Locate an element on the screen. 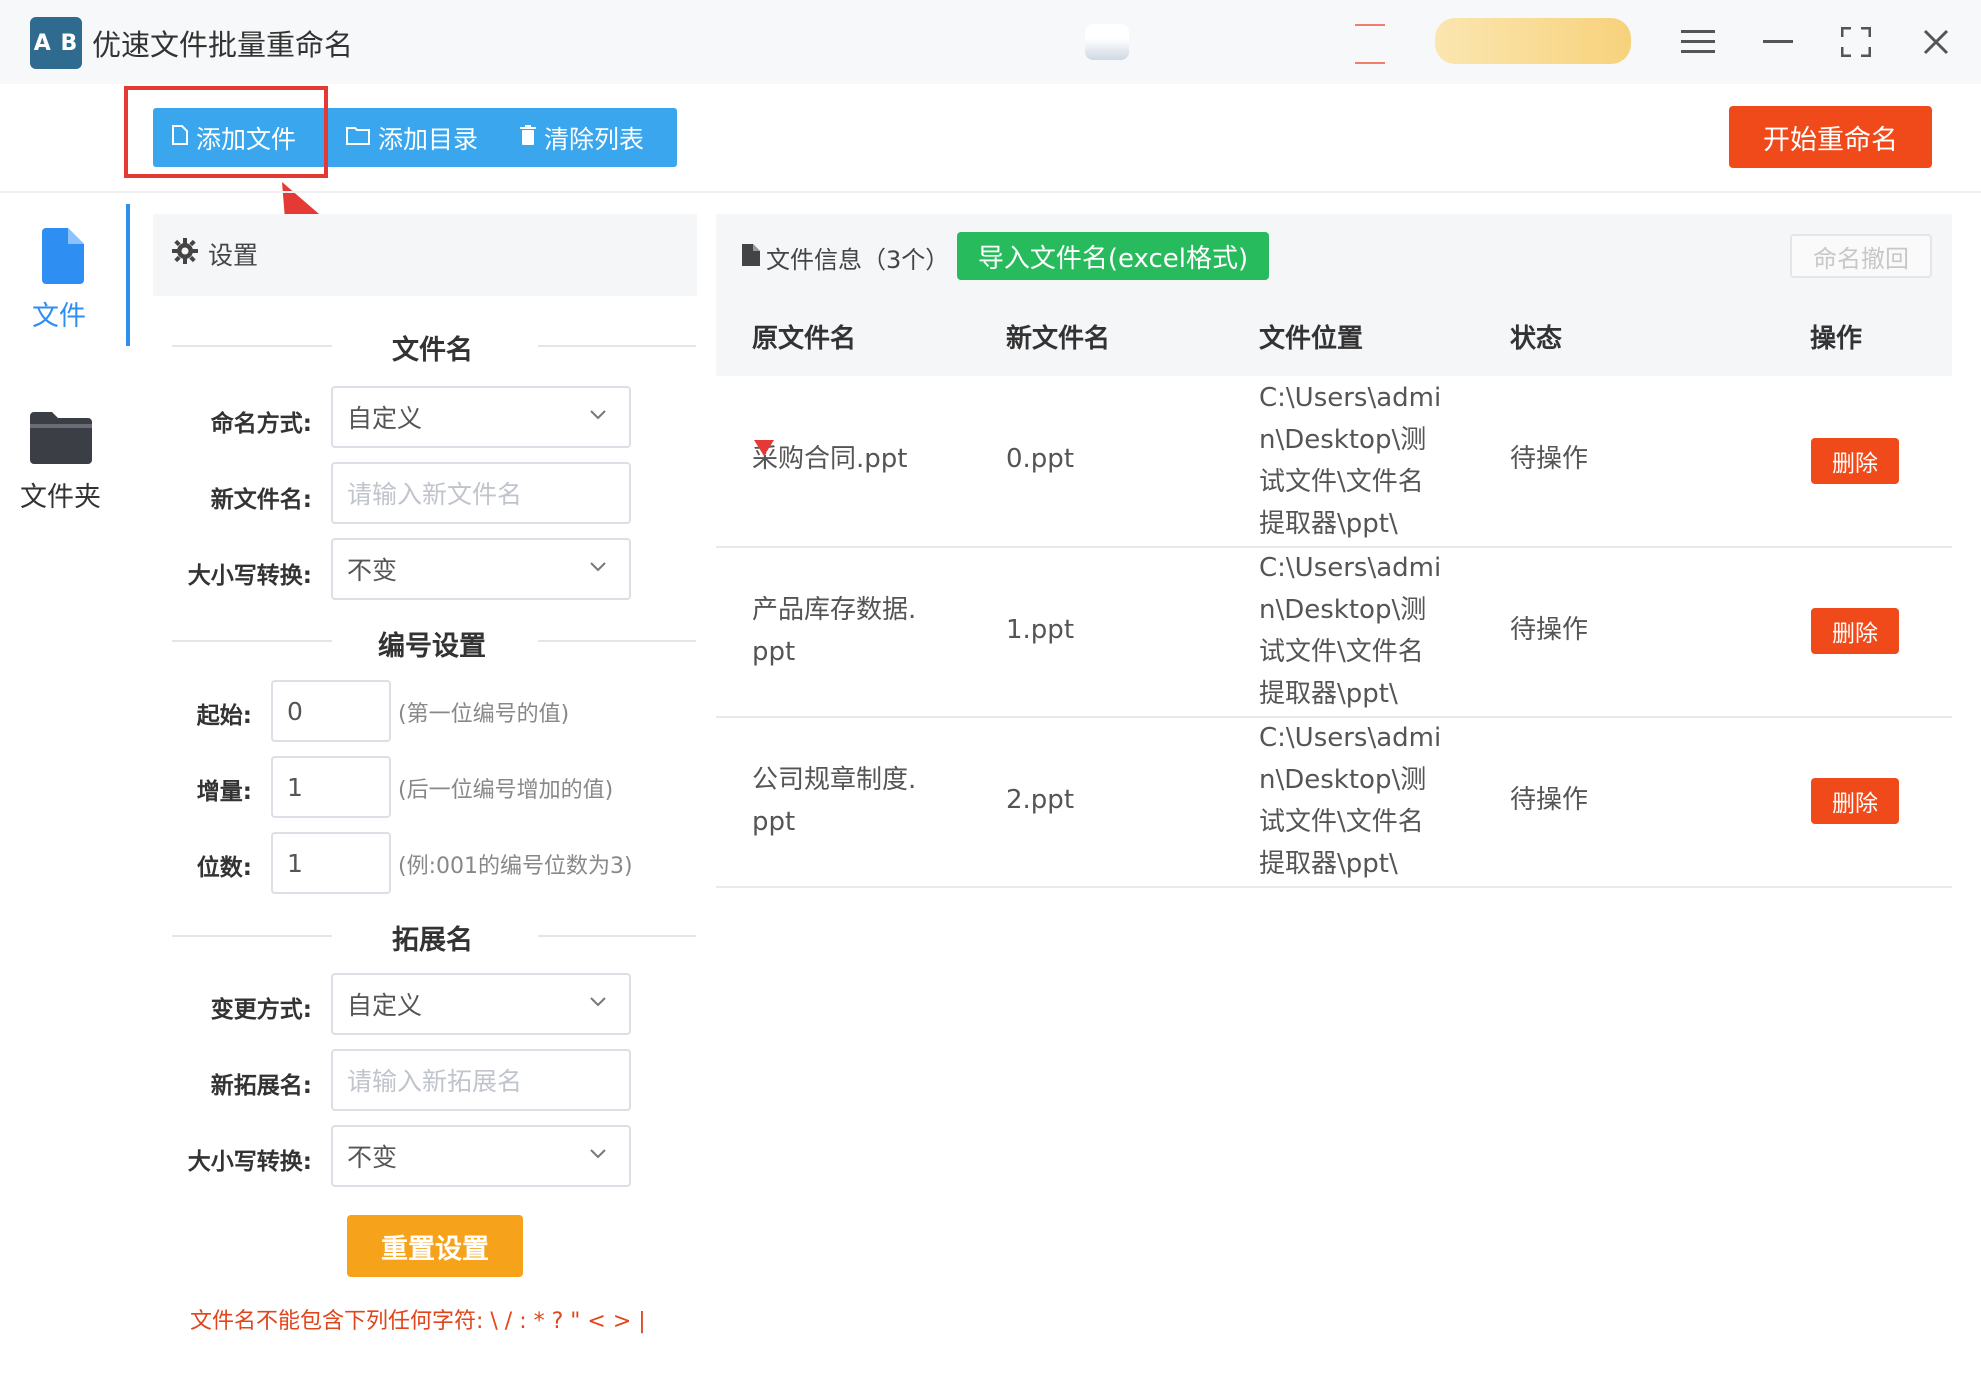  section-title-numbering: 编号设置 is located at coordinates (432, 646).